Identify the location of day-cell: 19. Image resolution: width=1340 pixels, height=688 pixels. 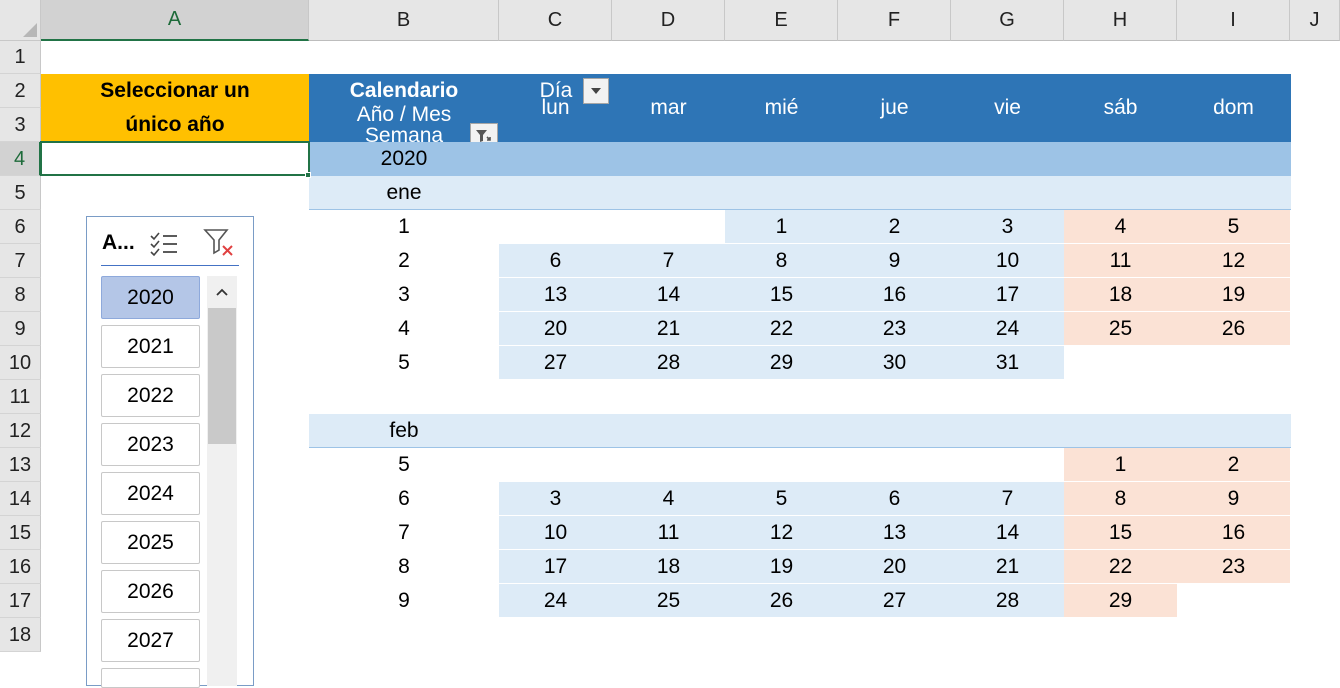
(781, 567).